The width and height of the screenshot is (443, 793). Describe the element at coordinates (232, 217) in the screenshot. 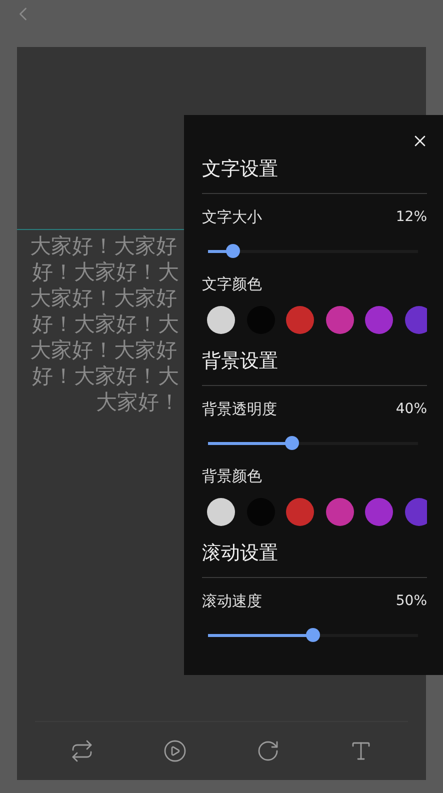

I see `setting-label: 文字大小` at that location.